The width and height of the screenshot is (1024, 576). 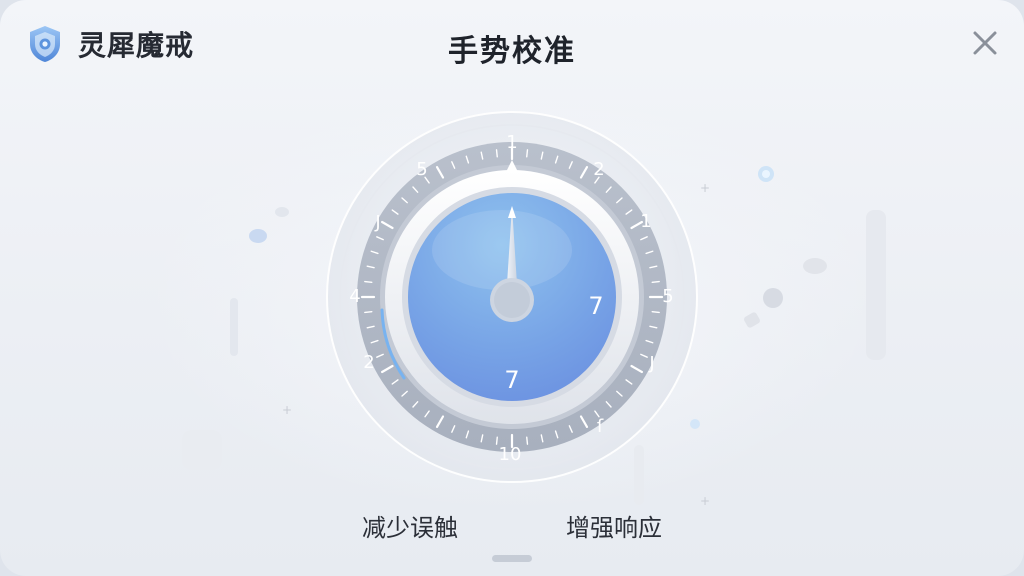 I want to click on bottom-handle, so click(x=512, y=558).